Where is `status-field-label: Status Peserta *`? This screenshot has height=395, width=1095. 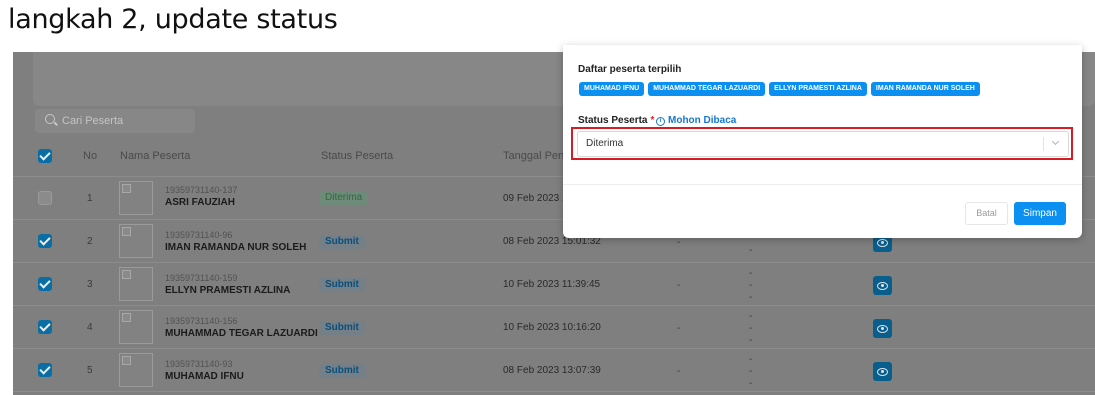
status-field-label: Status Peserta * is located at coordinates (616, 120).